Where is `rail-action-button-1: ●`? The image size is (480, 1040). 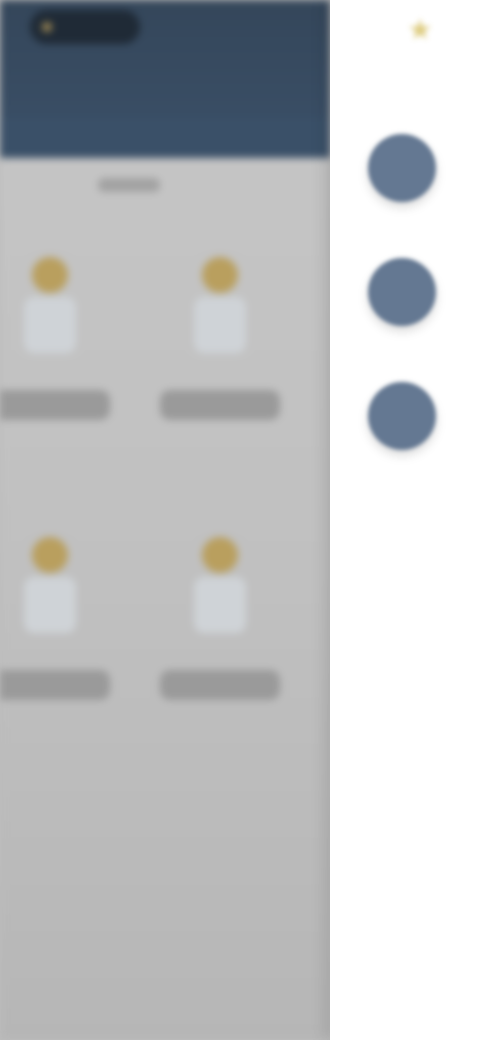
rail-action-button-1: ● is located at coordinates (402, 168).